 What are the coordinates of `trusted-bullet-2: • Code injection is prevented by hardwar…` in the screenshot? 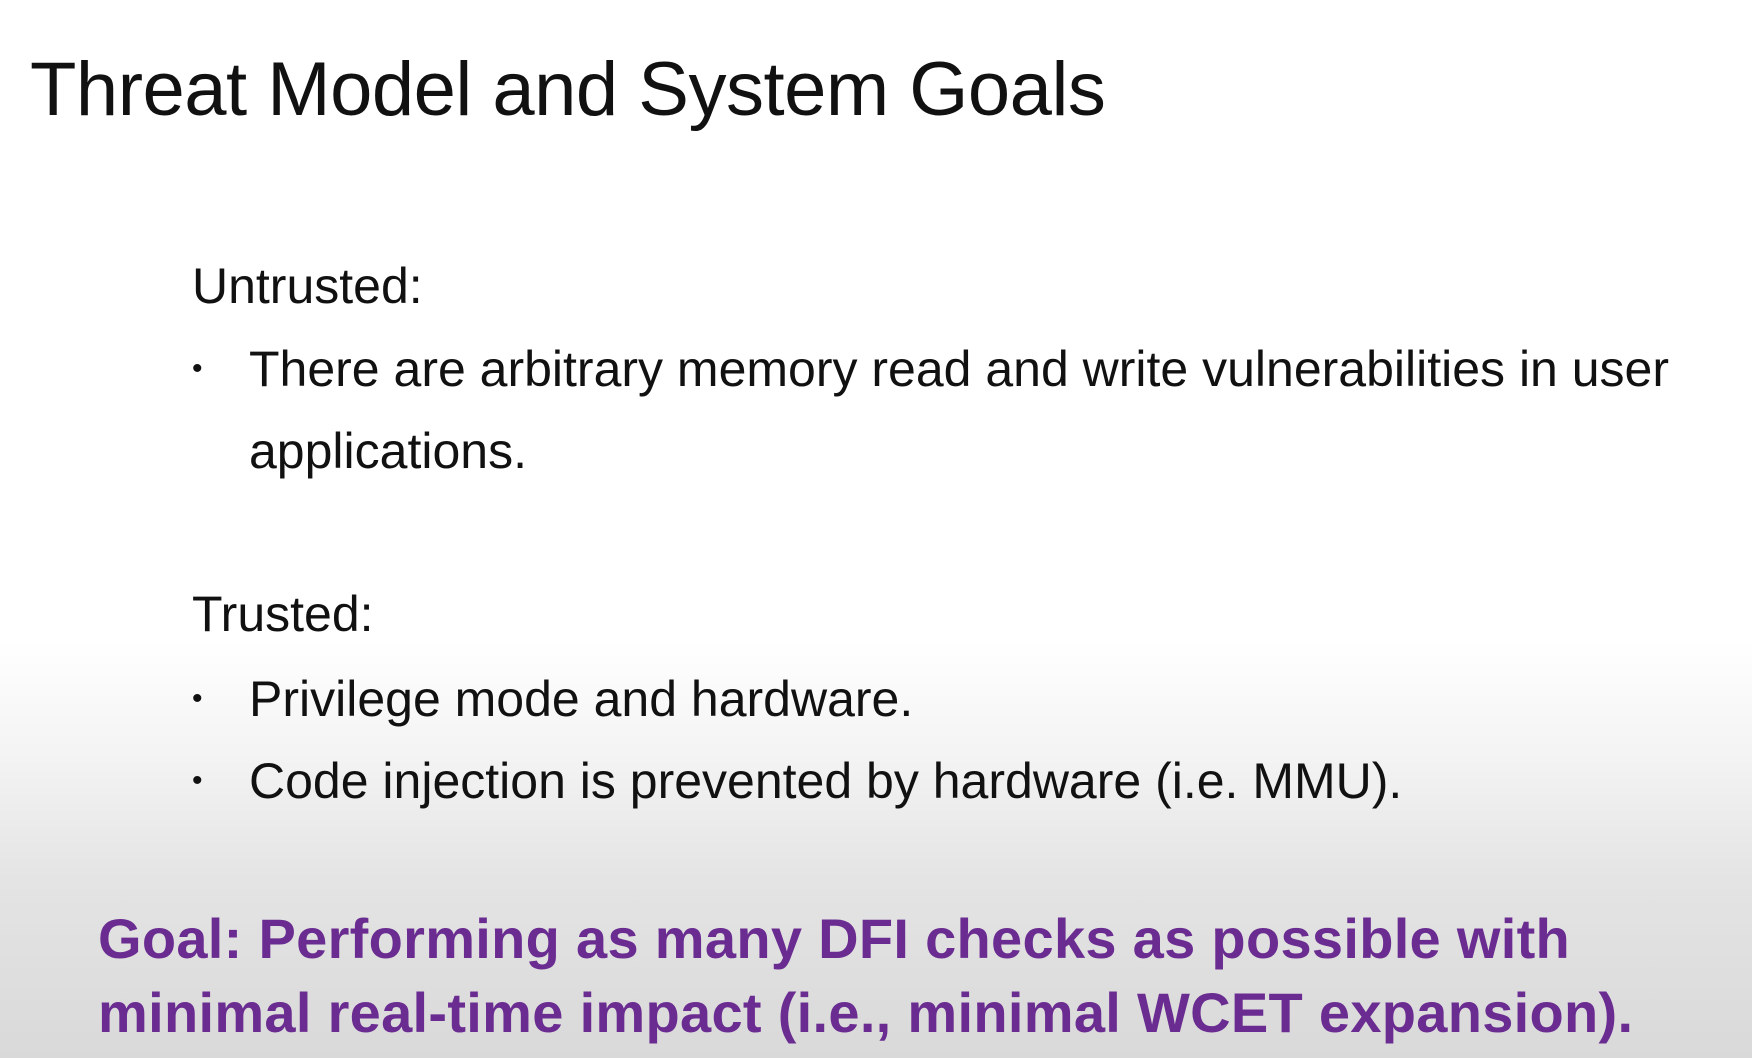 It's located at (942, 781).